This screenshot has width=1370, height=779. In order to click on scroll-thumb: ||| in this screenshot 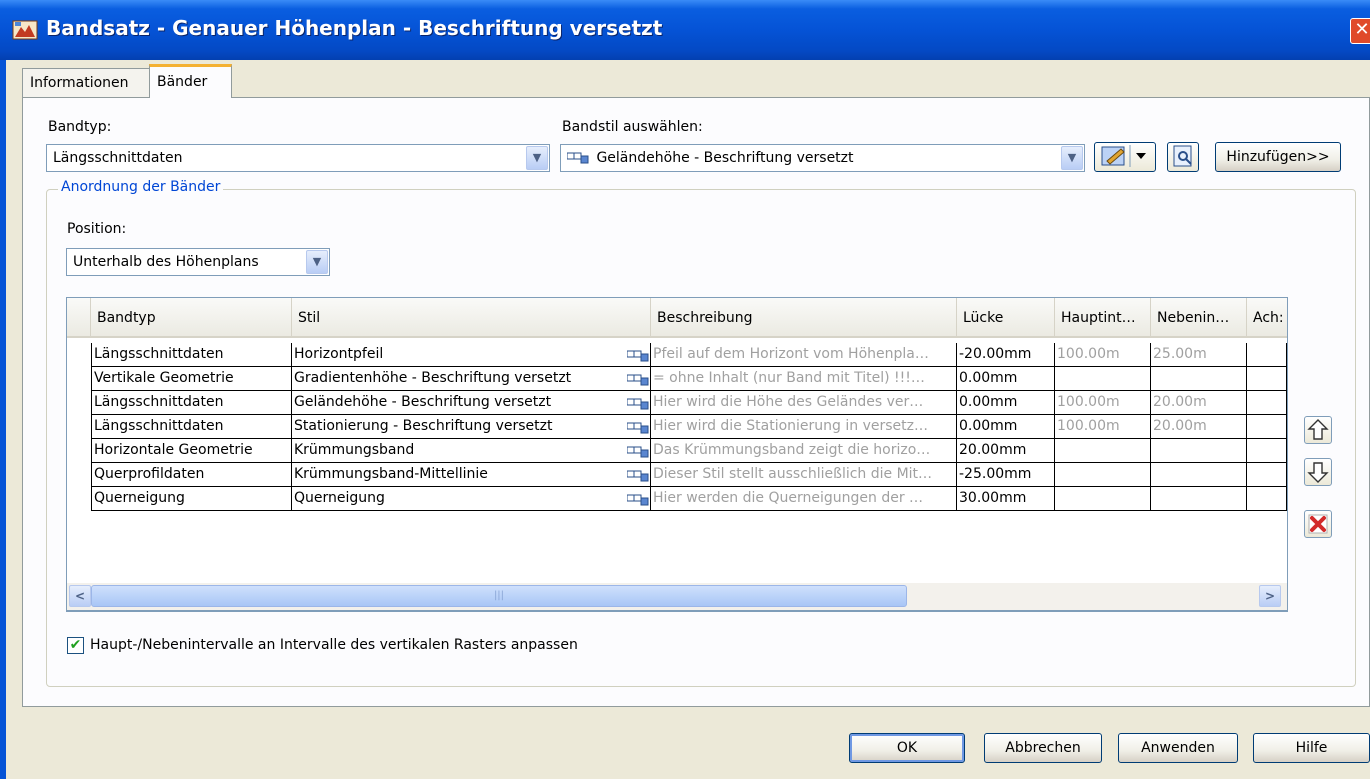, I will do `click(499, 596)`.